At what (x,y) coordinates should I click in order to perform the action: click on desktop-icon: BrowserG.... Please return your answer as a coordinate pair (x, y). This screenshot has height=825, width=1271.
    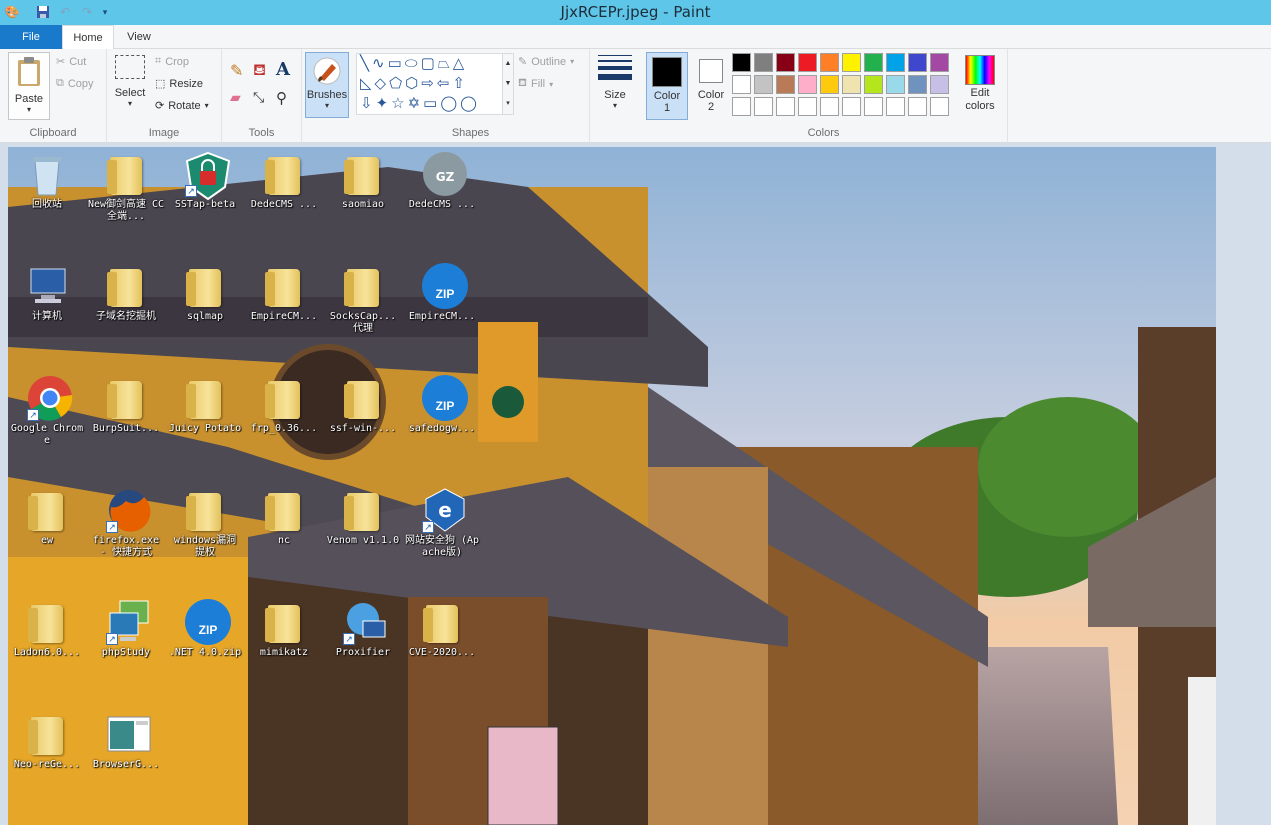
    Looking at the image, I should click on (126, 741).